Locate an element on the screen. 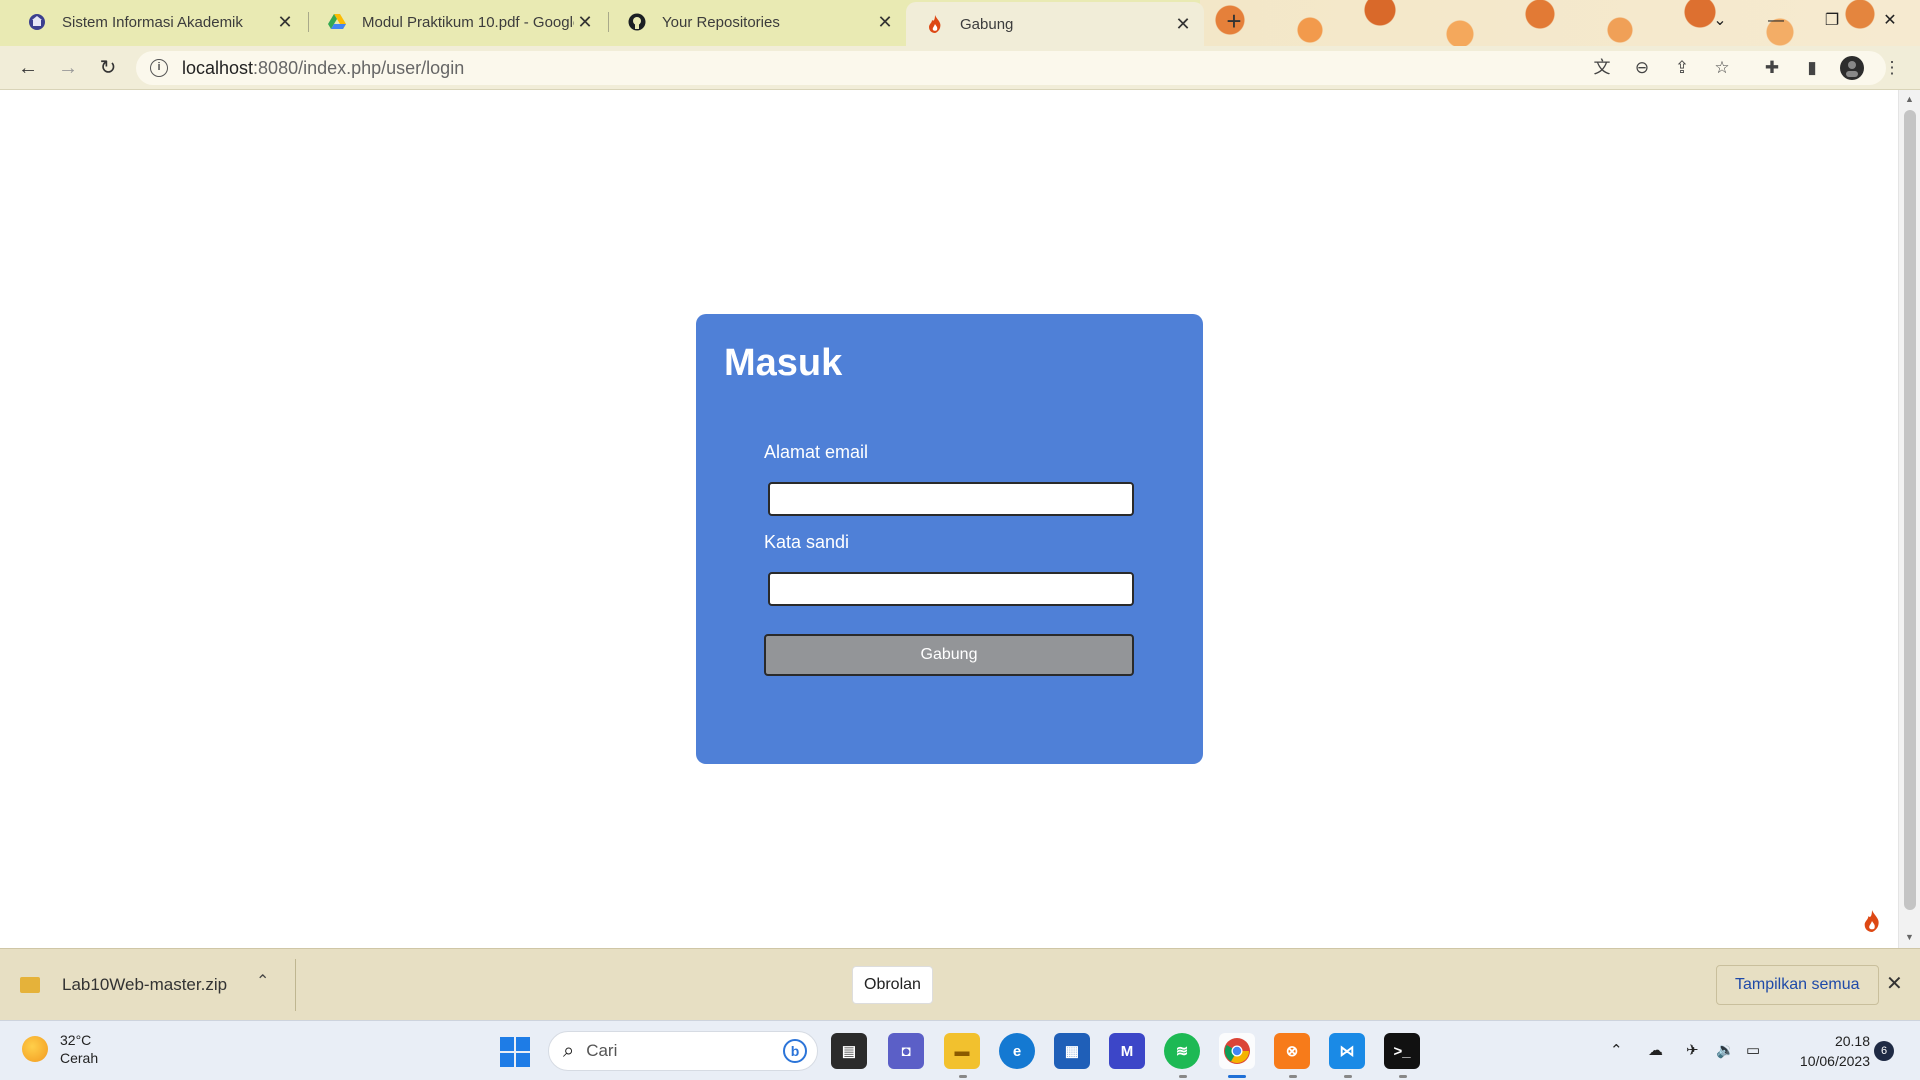 The image size is (1920, 1080). active-indicator is located at coordinates (1237, 1076).